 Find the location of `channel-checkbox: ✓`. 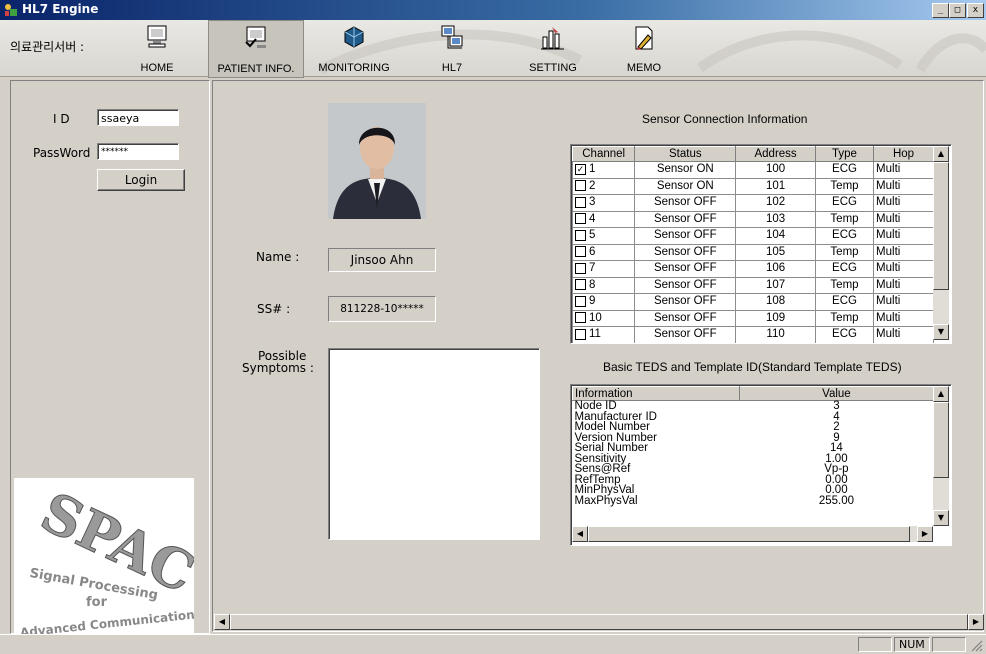

channel-checkbox: ✓ is located at coordinates (580, 169).